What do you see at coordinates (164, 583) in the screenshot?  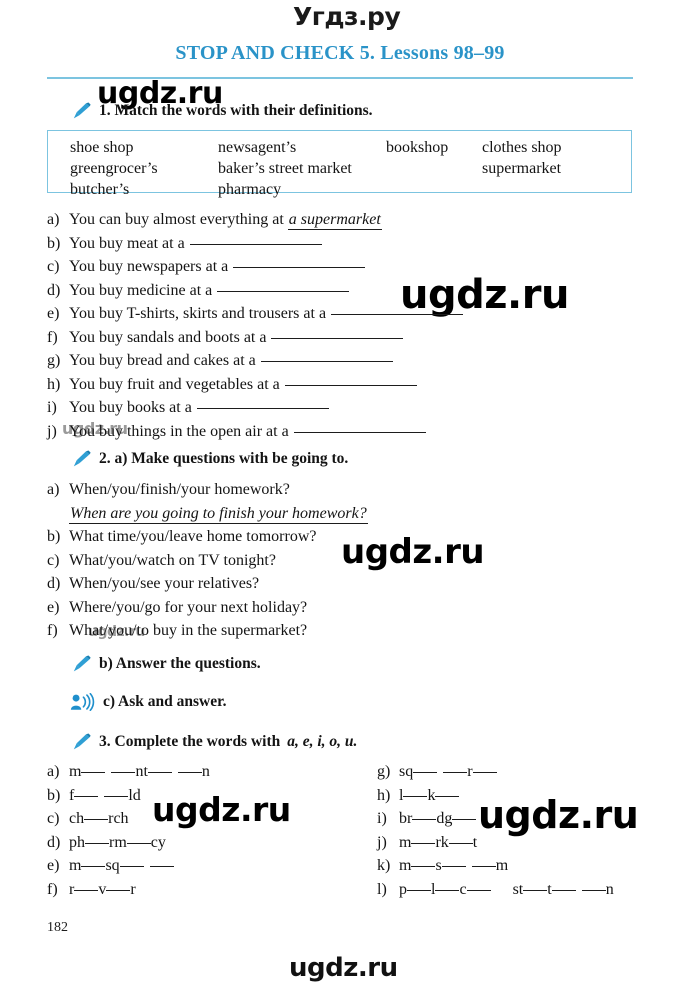 I see `item-text: When/you/see your relatives?` at bounding box center [164, 583].